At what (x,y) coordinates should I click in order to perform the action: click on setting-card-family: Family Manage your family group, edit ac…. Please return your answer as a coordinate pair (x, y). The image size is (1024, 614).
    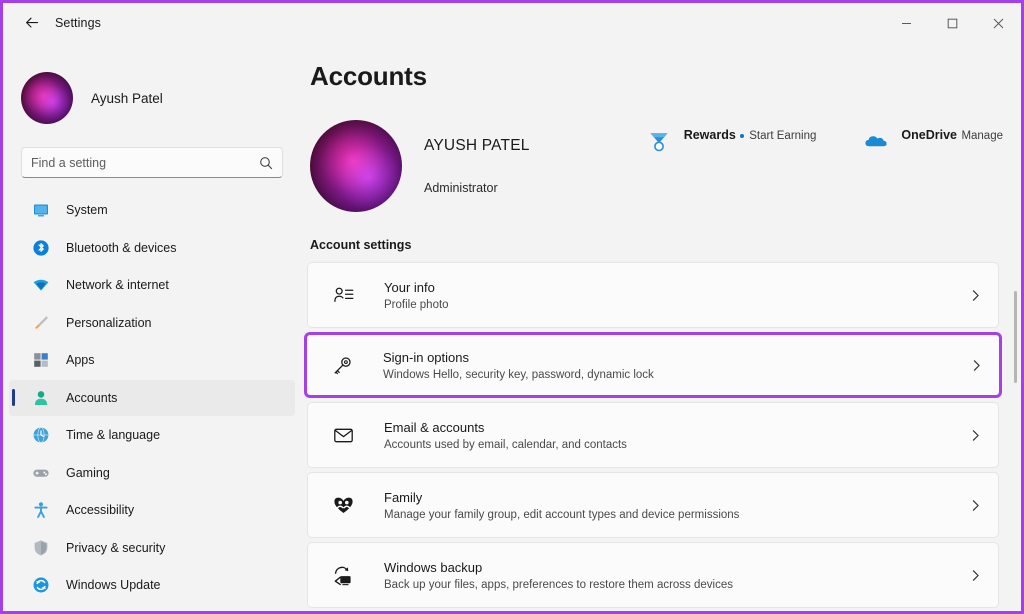
    Looking at the image, I should click on (653, 505).